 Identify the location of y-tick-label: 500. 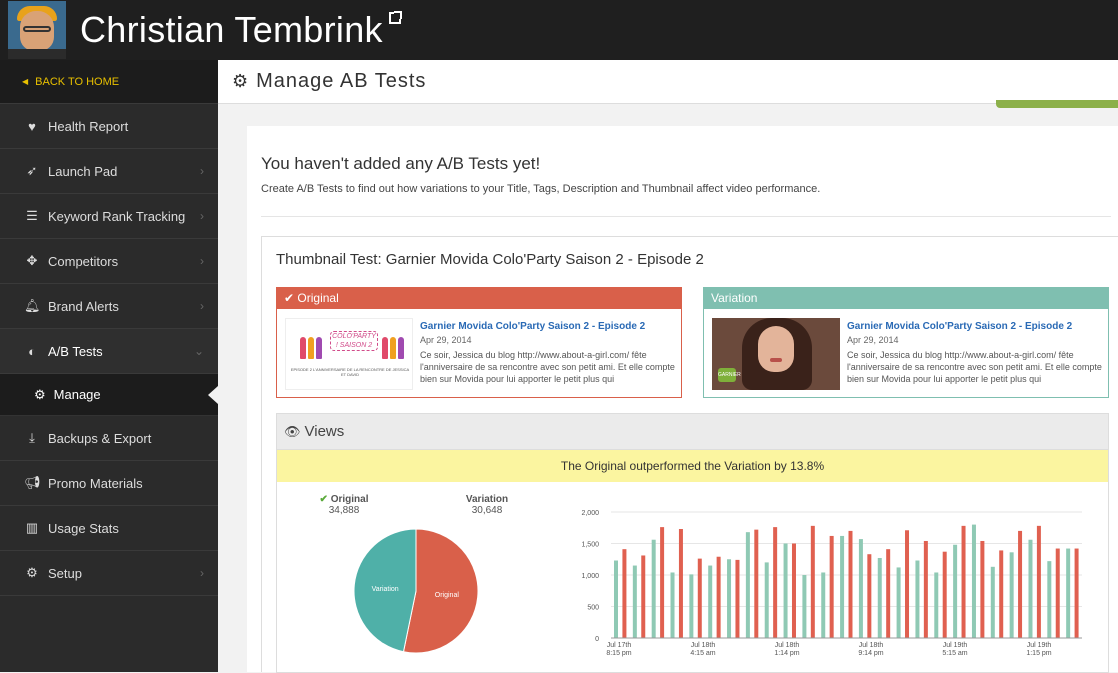
(593, 608).